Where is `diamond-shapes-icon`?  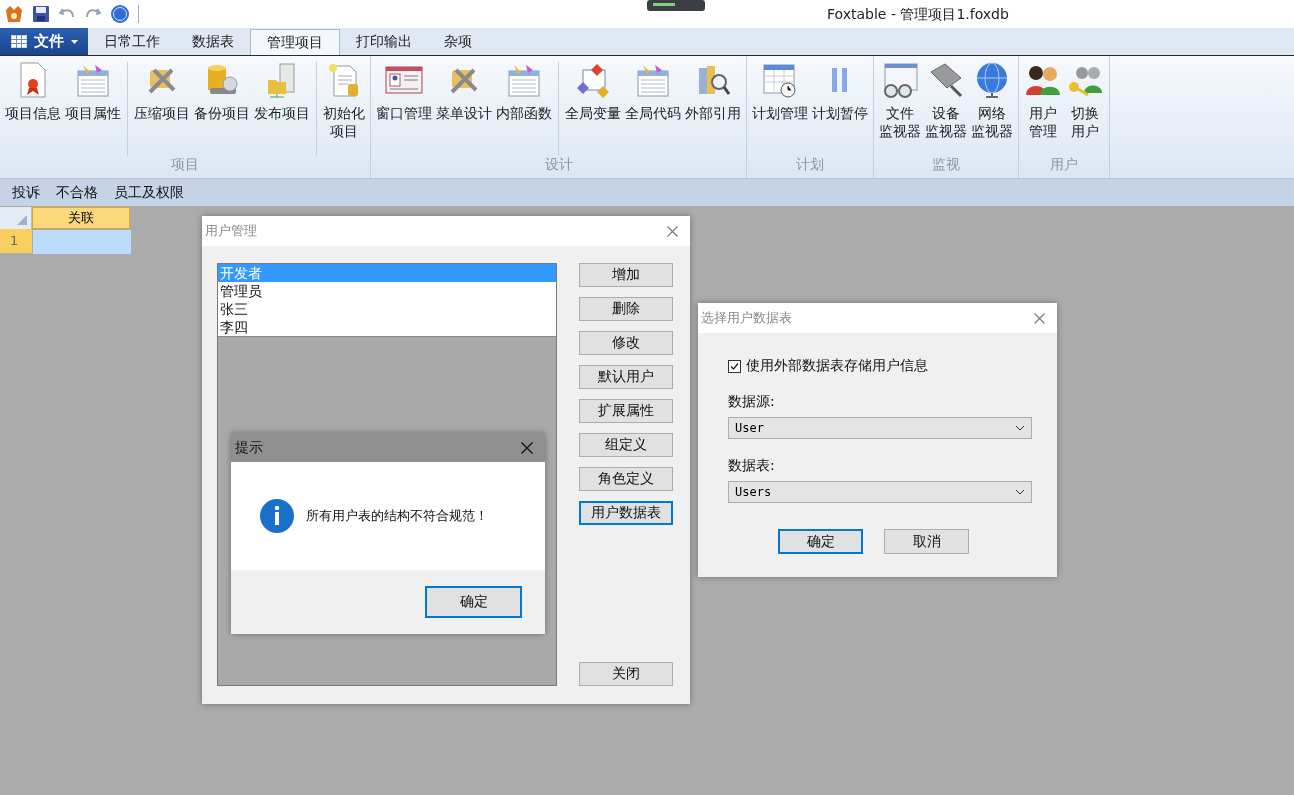 diamond-shapes-icon is located at coordinates (593, 80).